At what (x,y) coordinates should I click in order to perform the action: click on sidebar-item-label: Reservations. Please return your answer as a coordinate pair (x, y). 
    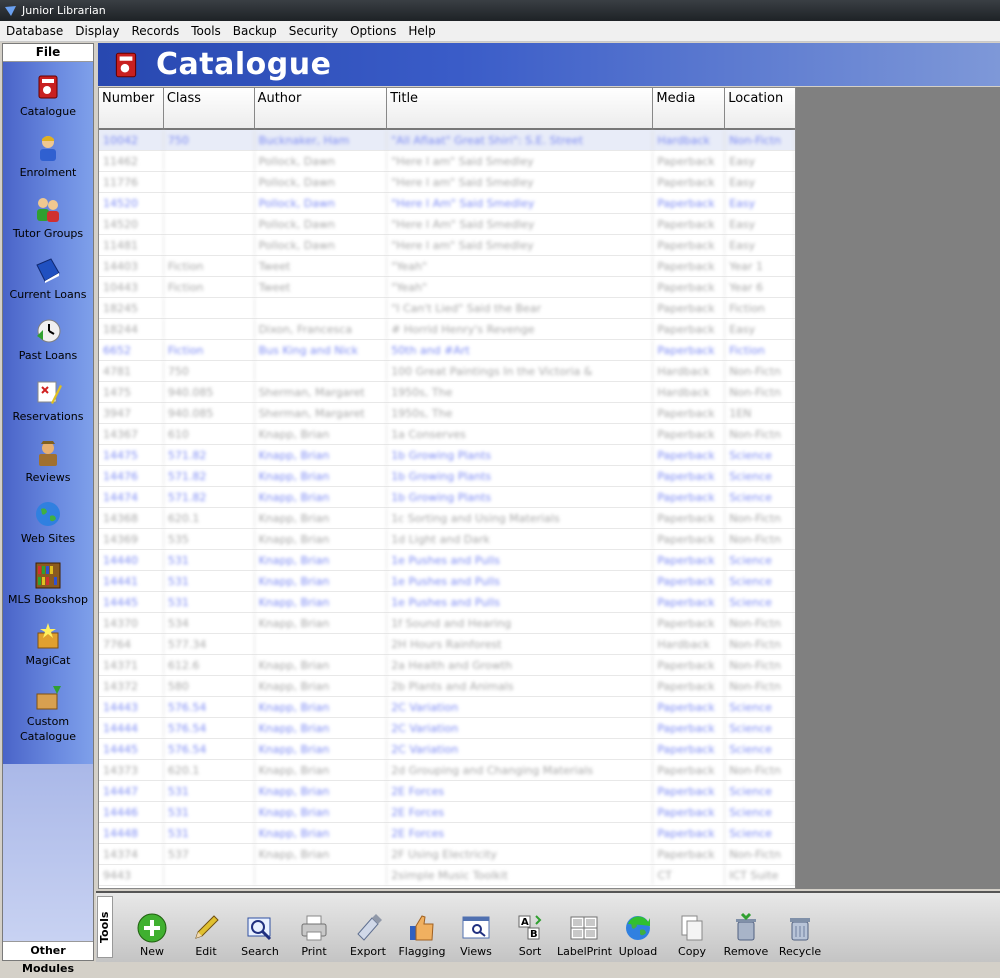
    Looking at the image, I should click on (48, 416).